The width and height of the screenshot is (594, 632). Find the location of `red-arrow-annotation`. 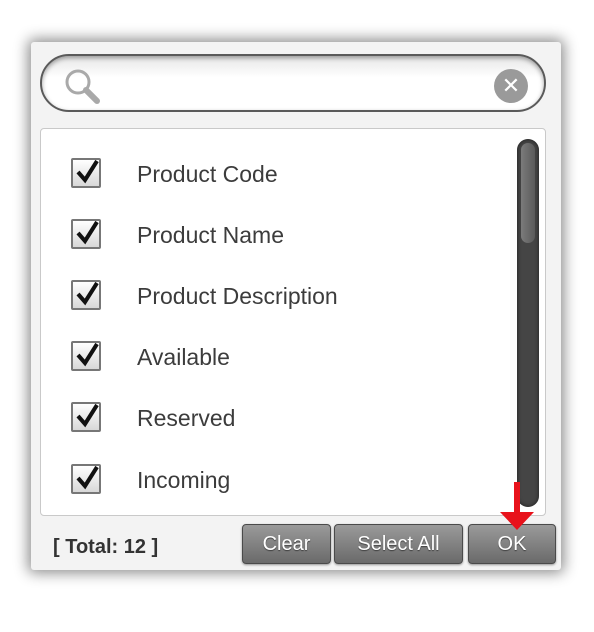

red-arrow-annotation is located at coordinates (517, 506).